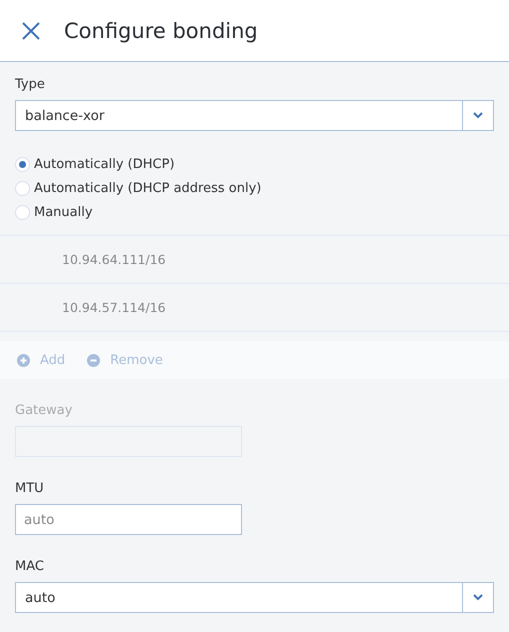 The width and height of the screenshot is (509, 632). I want to click on minus-circle-icon, so click(93, 360).